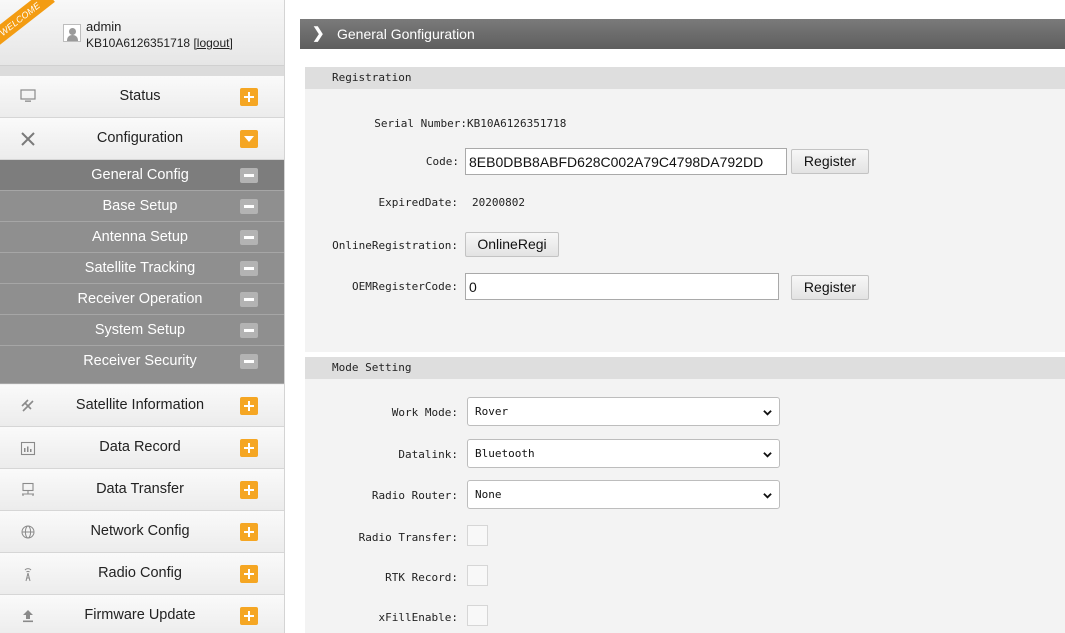 Image resolution: width=1065 pixels, height=633 pixels. What do you see at coordinates (420, 123) in the screenshot?
I see `serial-number-label: Serial Number:` at bounding box center [420, 123].